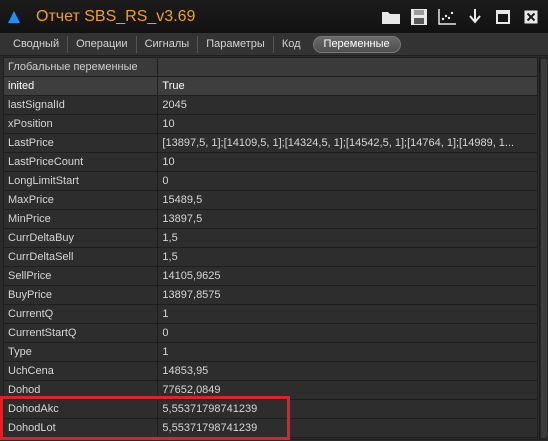  What do you see at coordinates (81, 162) in the screenshot?
I see `variable-name: LastPriceCount` at bounding box center [81, 162].